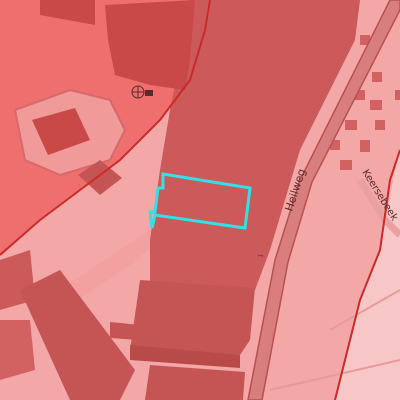  What do you see at coordinates (17, 350) in the screenshot?
I see `houses-bl` at bounding box center [17, 350].